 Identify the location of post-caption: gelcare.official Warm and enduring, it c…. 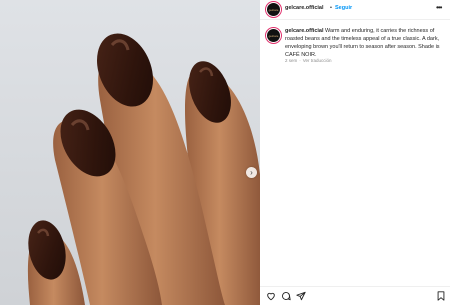
(365, 43).